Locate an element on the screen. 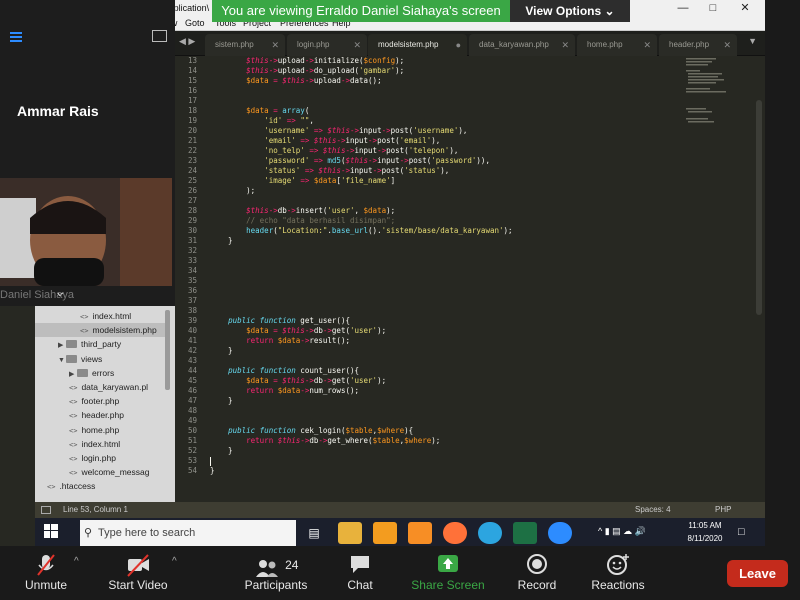  participant-video-panel: Ammar Rais ⌄ Daniel Siahaya is located at coordinates (87, 153).